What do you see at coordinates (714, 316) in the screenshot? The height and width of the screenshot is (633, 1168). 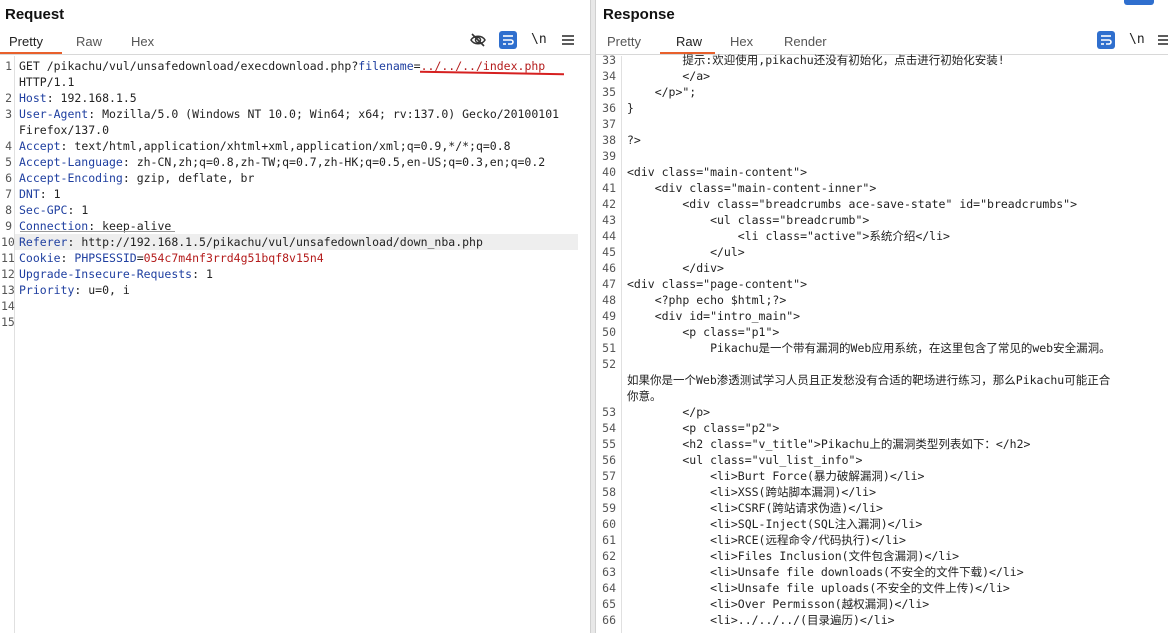 I see `line-content: <div id="intro_main">` at bounding box center [714, 316].